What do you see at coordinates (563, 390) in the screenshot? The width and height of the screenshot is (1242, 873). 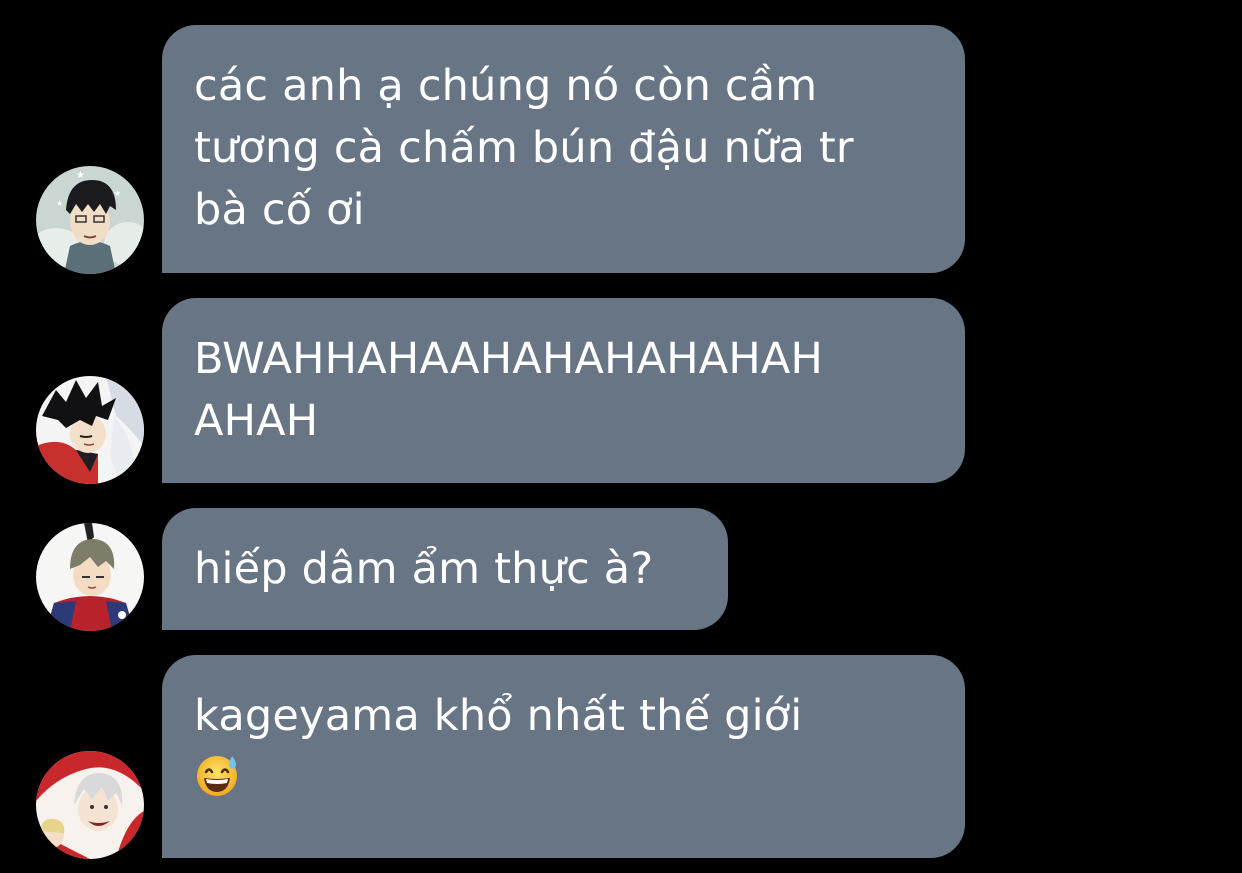 I see `message-bubble: BWAHHAHAAHAHAHAHAHAH AHAH` at bounding box center [563, 390].